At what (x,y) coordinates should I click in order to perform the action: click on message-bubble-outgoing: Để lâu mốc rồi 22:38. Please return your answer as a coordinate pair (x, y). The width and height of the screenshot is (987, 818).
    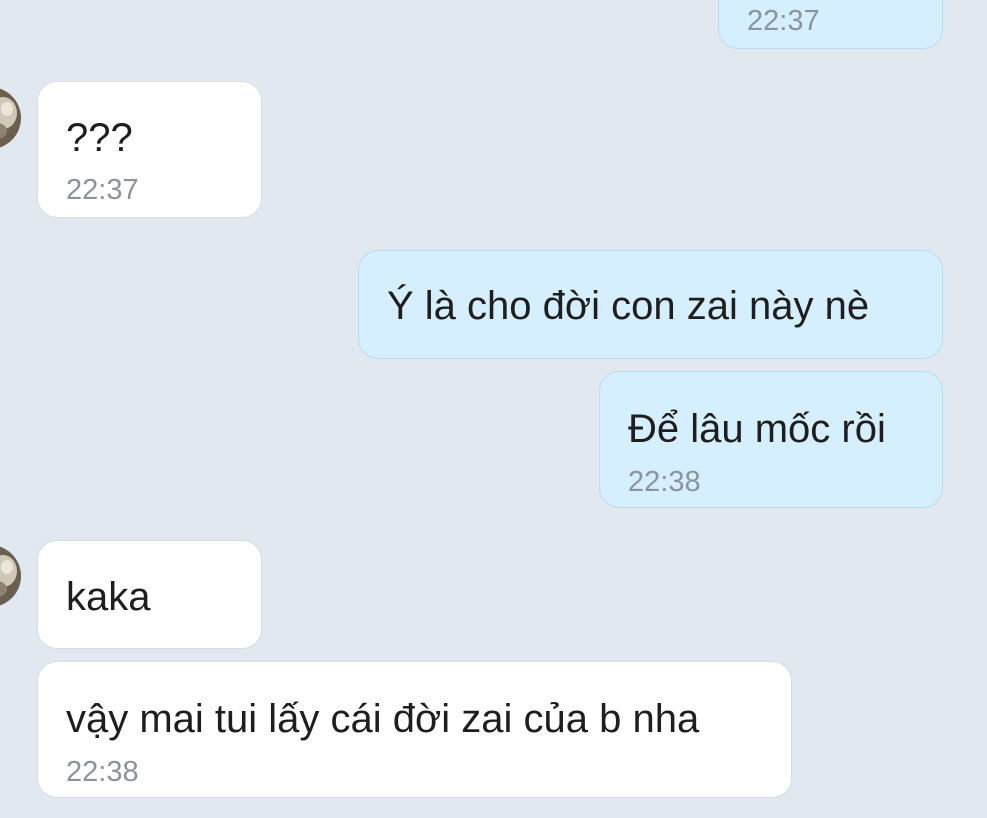
    Looking at the image, I should click on (771, 439).